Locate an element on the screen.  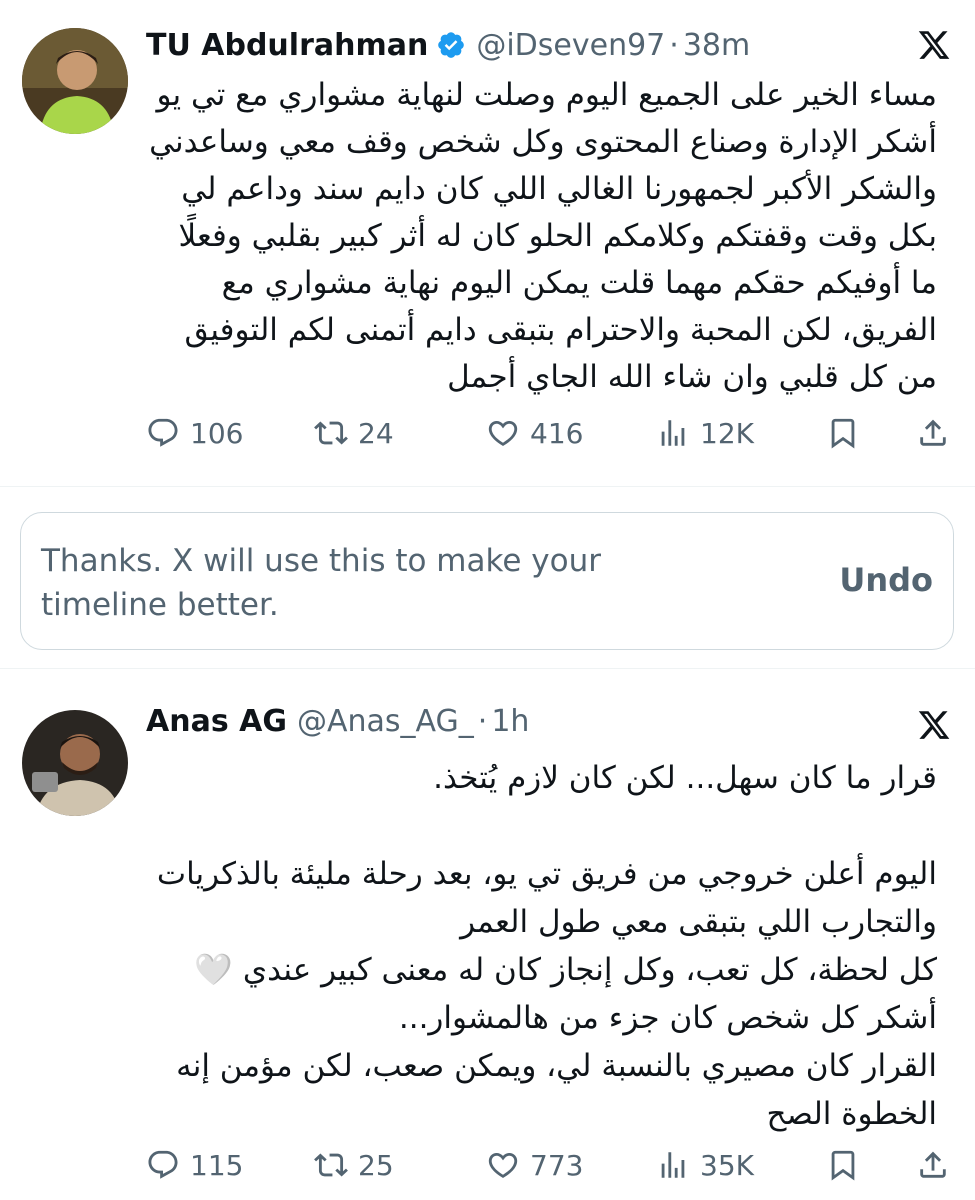
author-name: TU Abdulrahman is located at coordinates (287, 45).